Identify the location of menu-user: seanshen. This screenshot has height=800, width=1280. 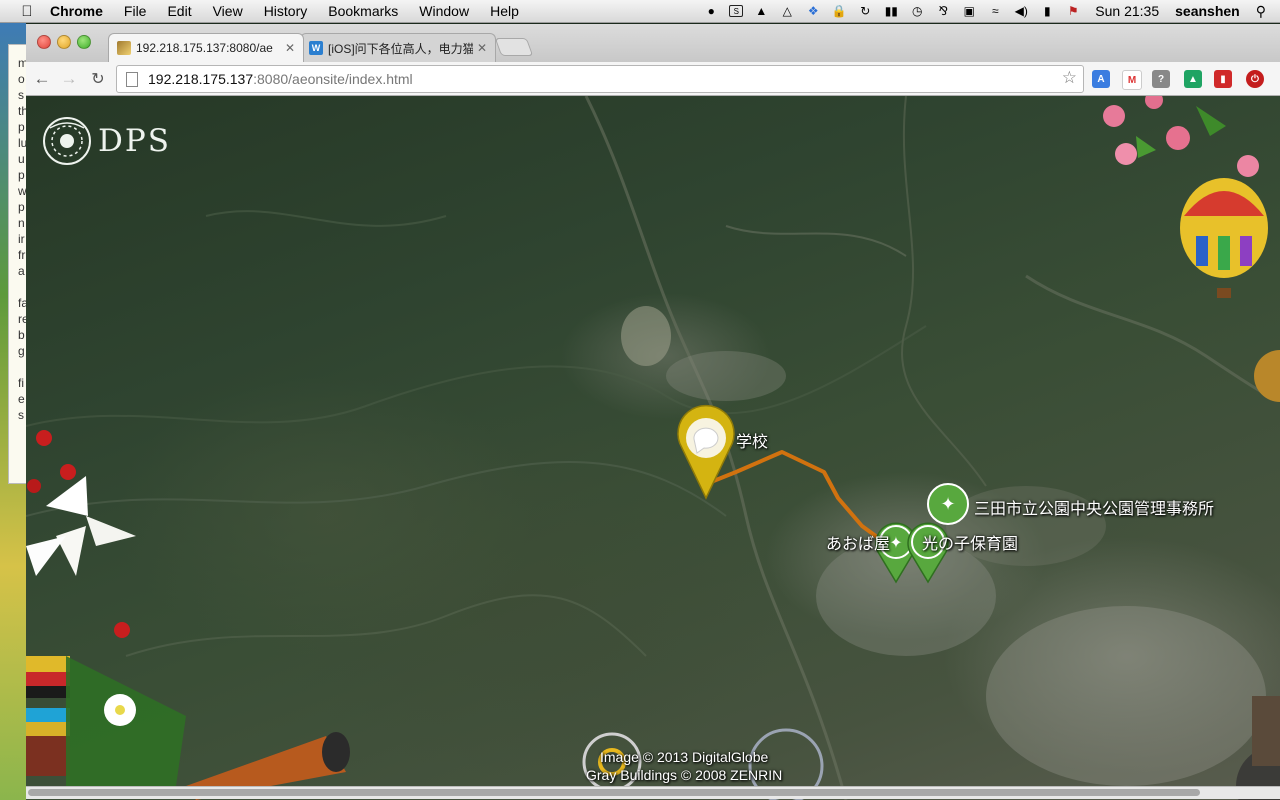
(1207, 11).